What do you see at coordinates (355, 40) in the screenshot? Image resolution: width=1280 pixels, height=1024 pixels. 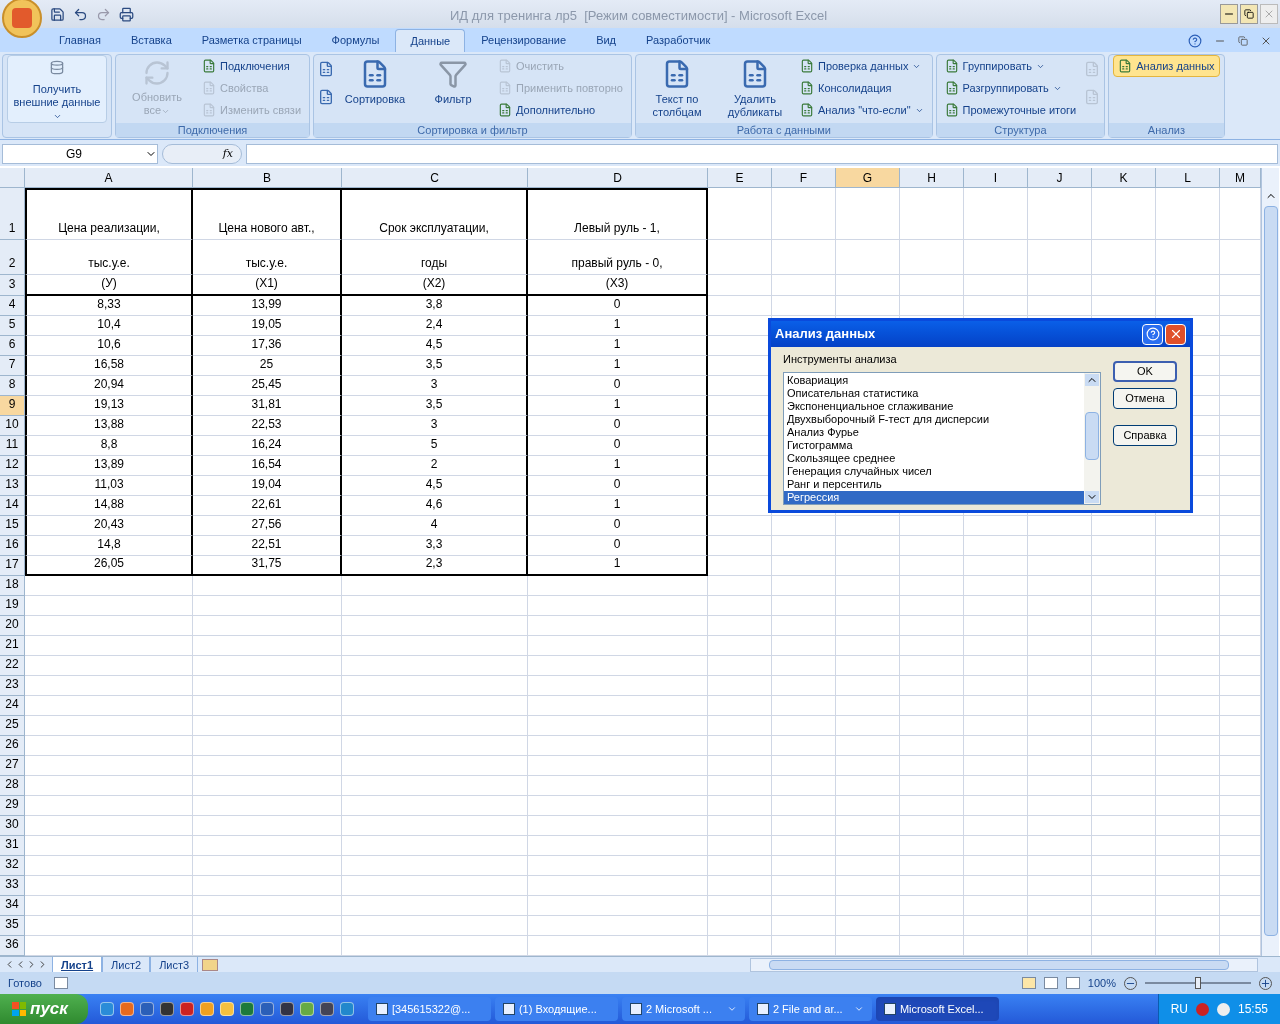 I see `ribbon-tab: Формулы` at bounding box center [355, 40].